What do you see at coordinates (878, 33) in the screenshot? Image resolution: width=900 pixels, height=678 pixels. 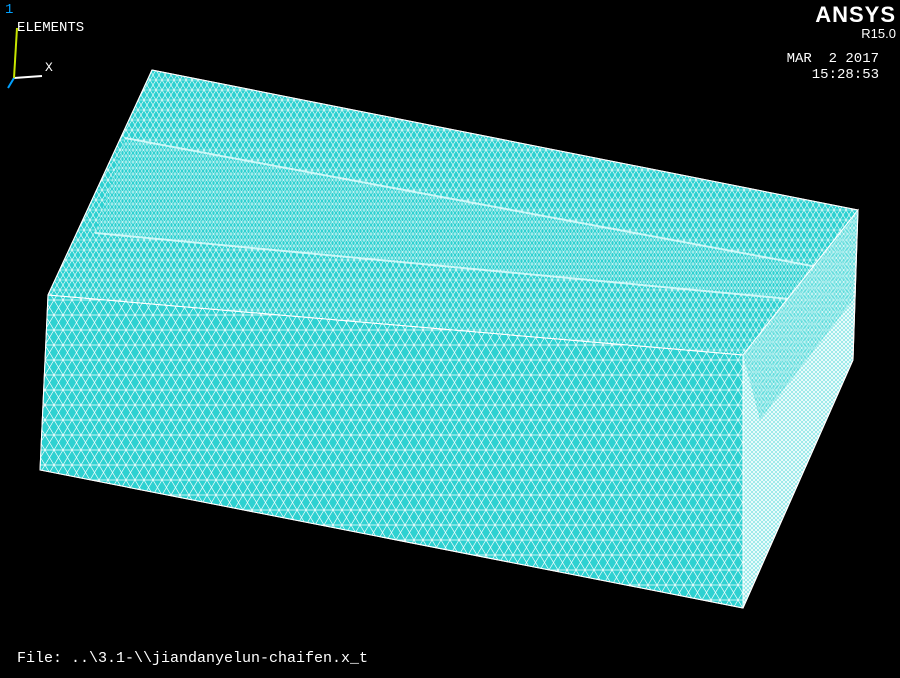 I see `product-version: R15.0` at bounding box center [878, 33].